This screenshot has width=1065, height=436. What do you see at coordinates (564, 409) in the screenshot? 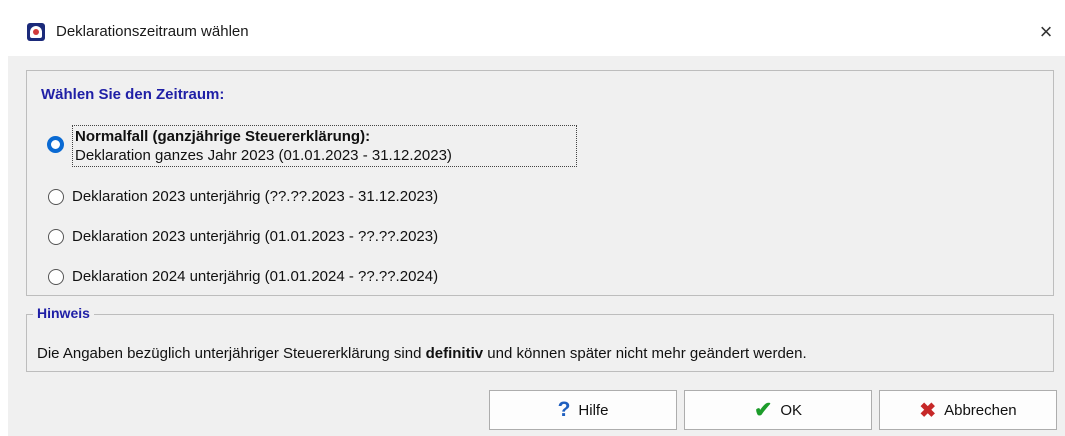
I see `help-icon: ?` at bounding box center [564, 409].